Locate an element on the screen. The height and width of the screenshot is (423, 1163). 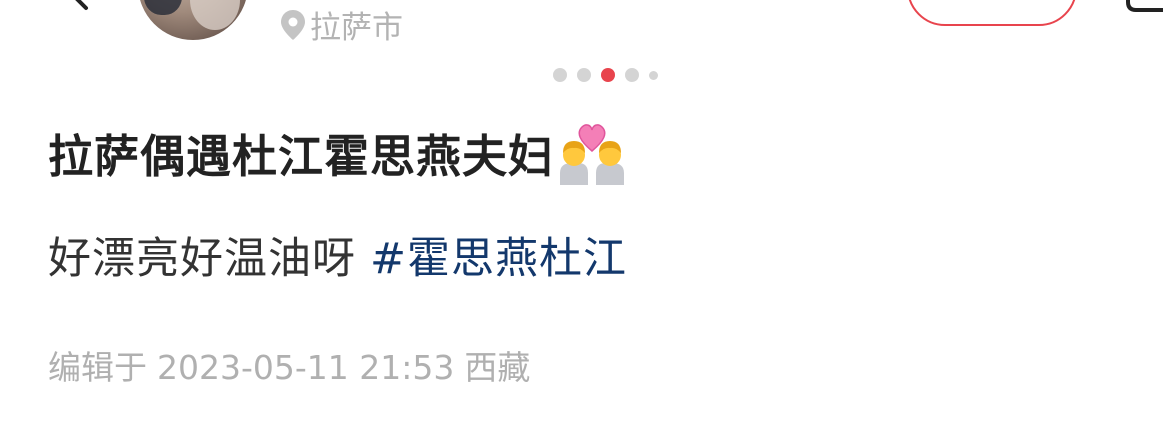
post-edit-info: 编辑于 2023-05-11 21:53 西藏 is located at coordinates (289, 365).